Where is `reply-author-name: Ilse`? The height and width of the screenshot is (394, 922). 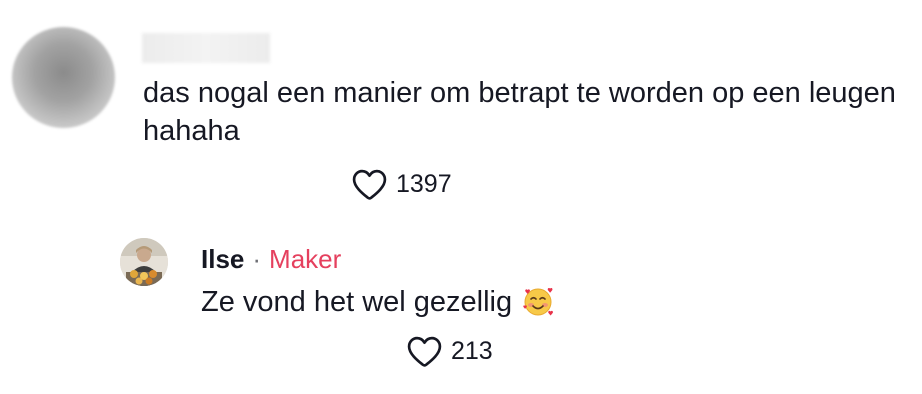 reply-author-name: Ilse is located at coordinates (222, 259).